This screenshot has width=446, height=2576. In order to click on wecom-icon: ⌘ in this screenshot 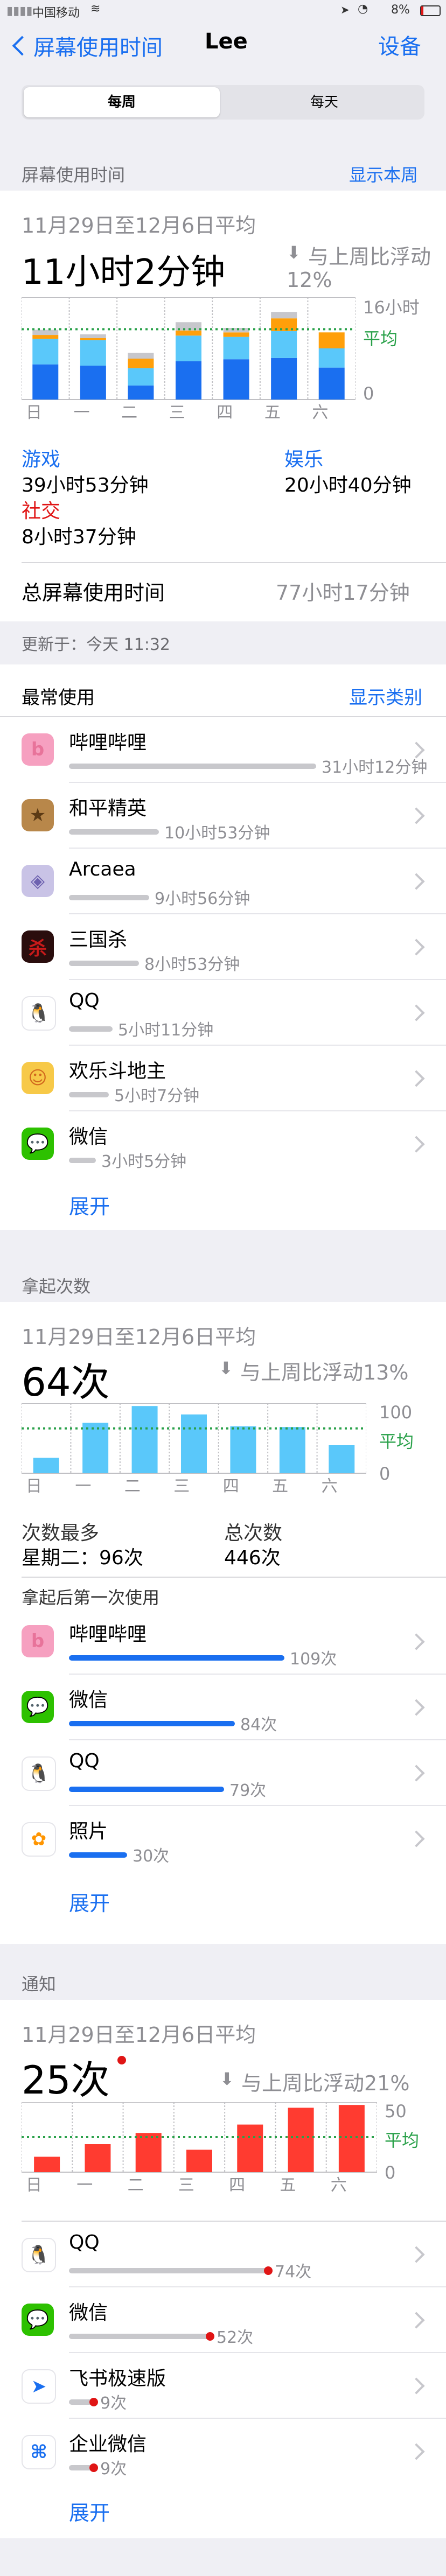, I will do `click(39, 2452)`.